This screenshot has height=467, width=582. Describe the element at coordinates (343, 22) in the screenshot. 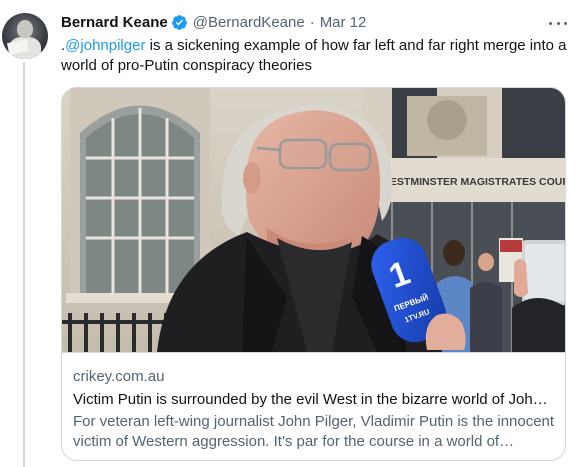

I see `tweet-date: Mar 12` at that location.